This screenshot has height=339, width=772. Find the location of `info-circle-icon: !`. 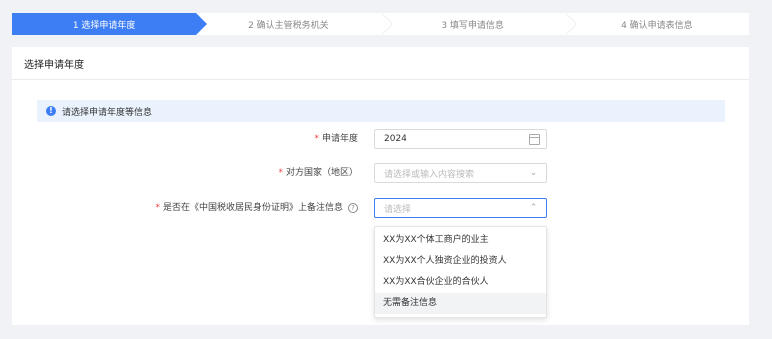

info-circle-icon: ! is located at coordinates (51, 111).